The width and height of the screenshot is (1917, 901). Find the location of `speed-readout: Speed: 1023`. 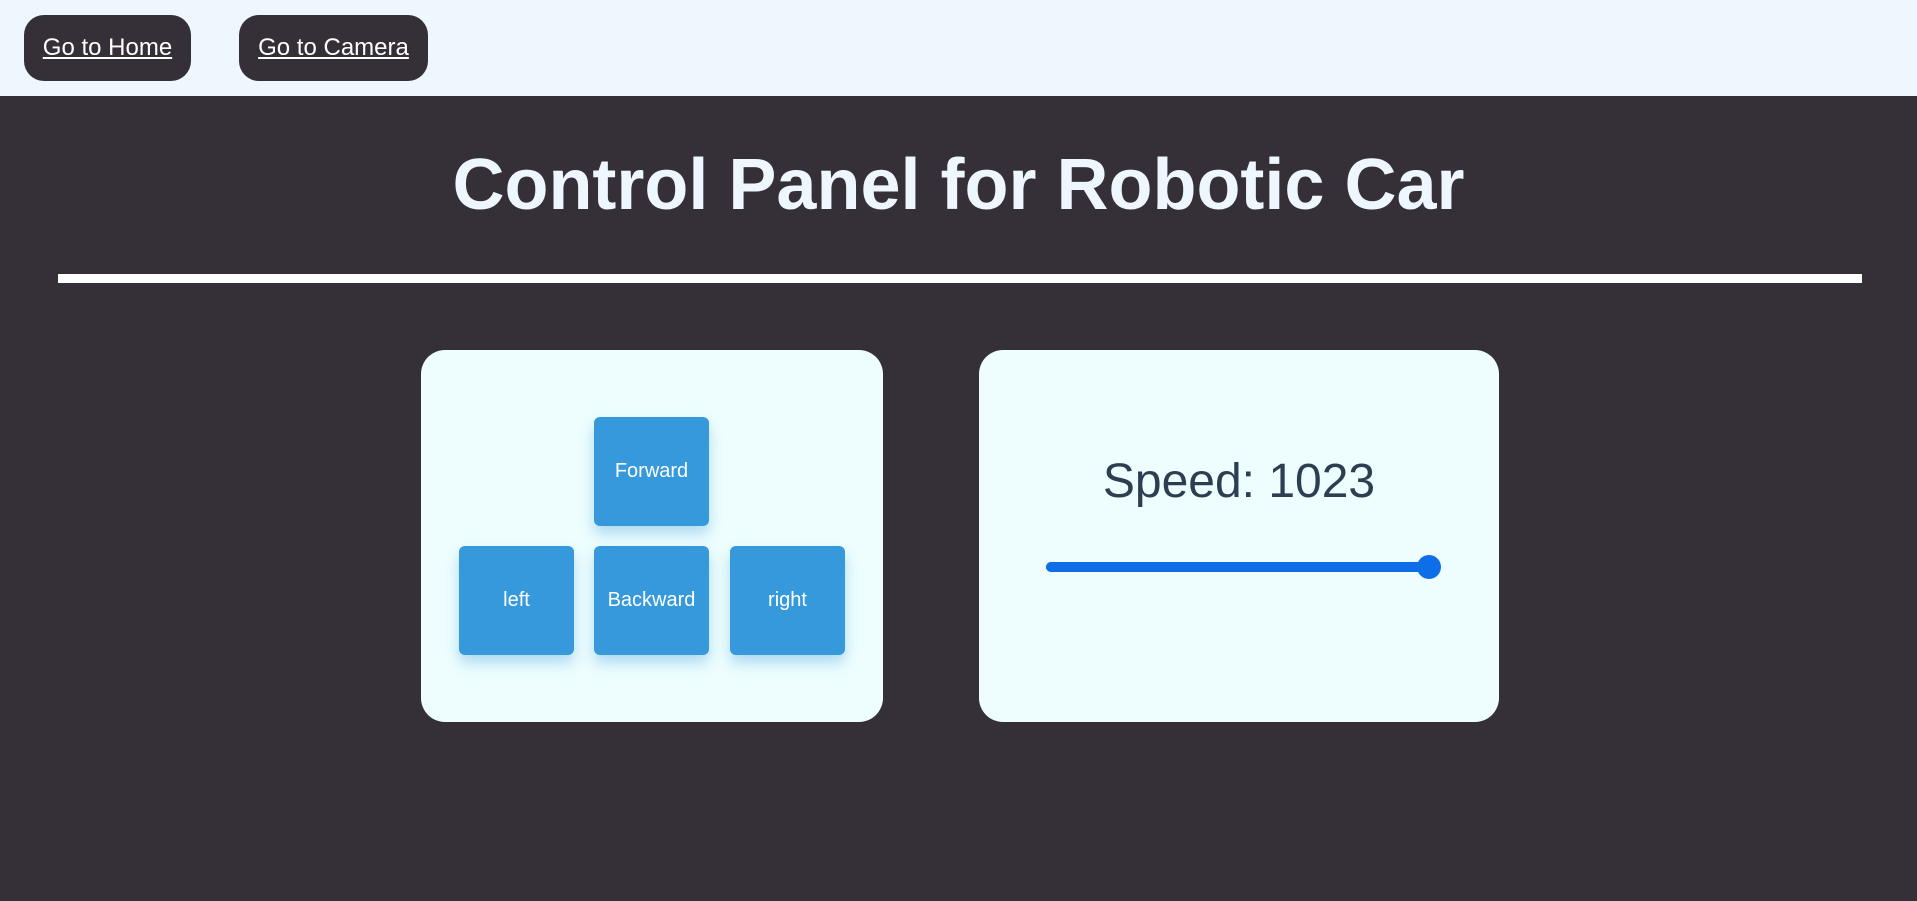

speed-readout: Speed: 1023 is located at coordinates (1239, 482).